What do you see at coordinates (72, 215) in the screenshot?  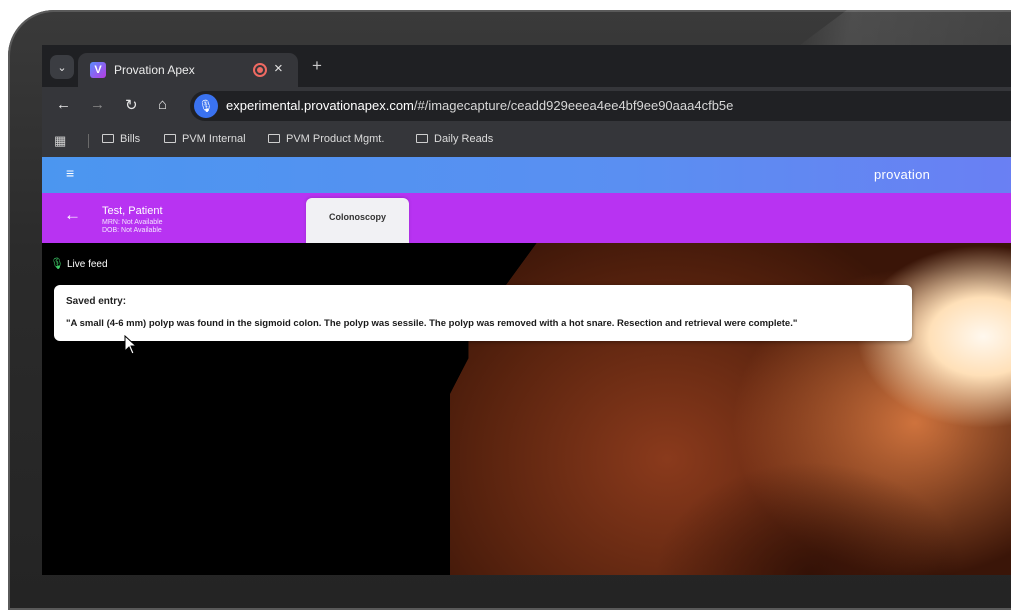 I see `arrow-left-icon: ←` at bounding box center [72, 215].